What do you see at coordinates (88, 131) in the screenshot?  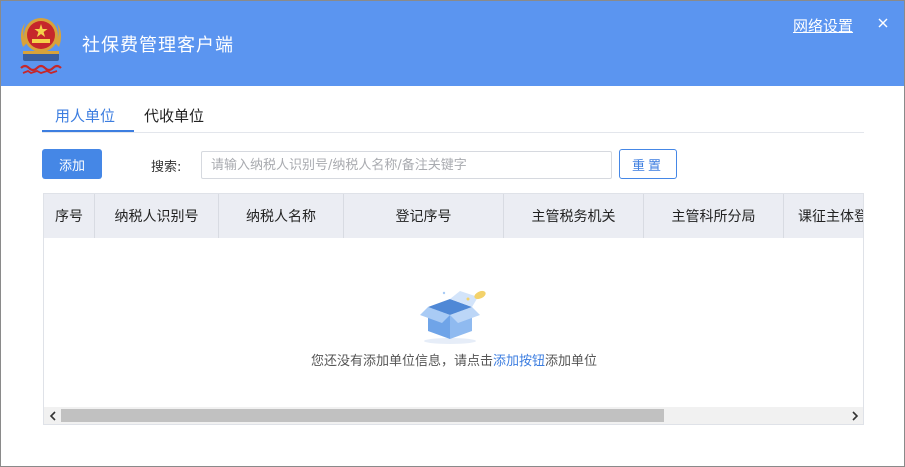 I see `active-tab-indicator` at bounding box center [88, 131].